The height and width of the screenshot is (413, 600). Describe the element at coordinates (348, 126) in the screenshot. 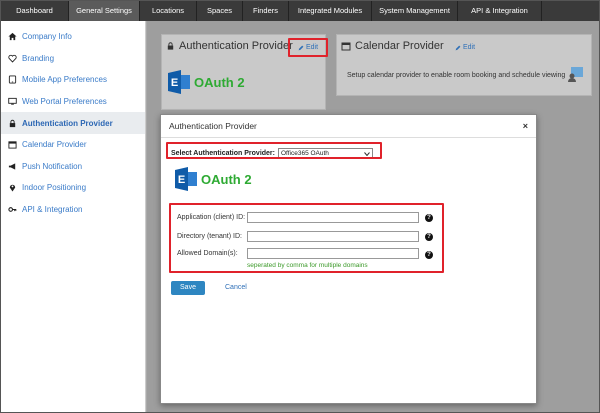

I see `modal-header: Authentication Provider ×` at that location.